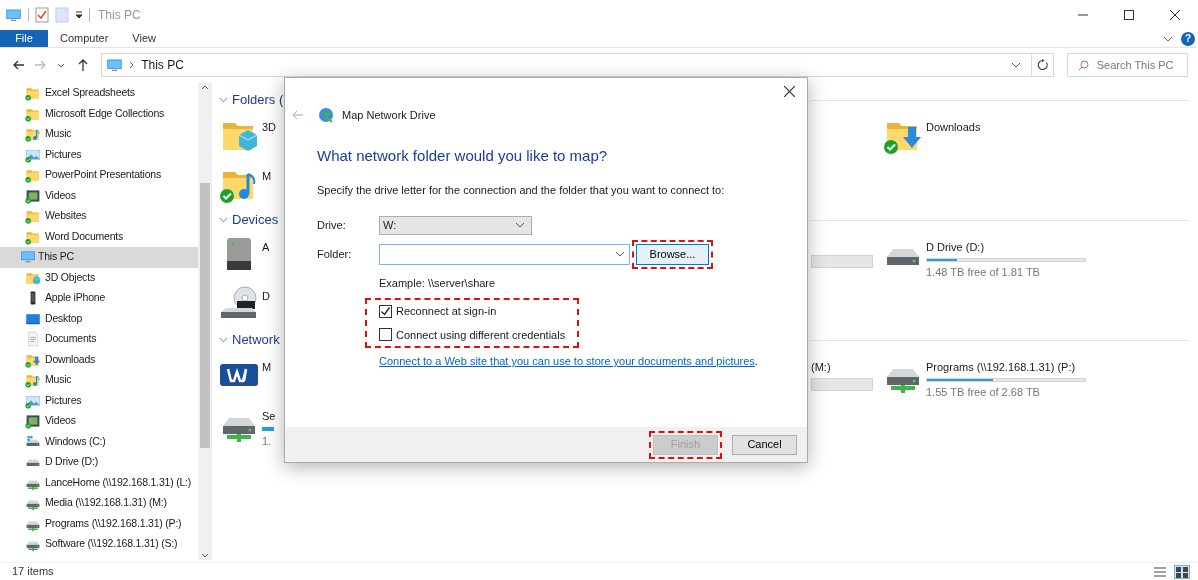 The width and height of the screenshot is (1198, 580). What do you see at coordinates (99, 523) in the screenshot?
I see `sidebar-item: Programs (\\192.168.1.31) (P:)` at bounding box center [99, 523].